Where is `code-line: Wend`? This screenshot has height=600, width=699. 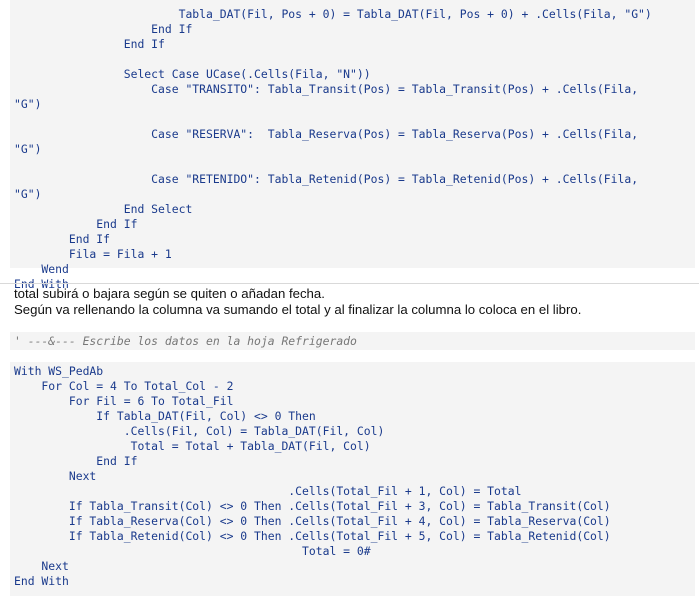 code-line: Wend is located at coordinates (41, 269).